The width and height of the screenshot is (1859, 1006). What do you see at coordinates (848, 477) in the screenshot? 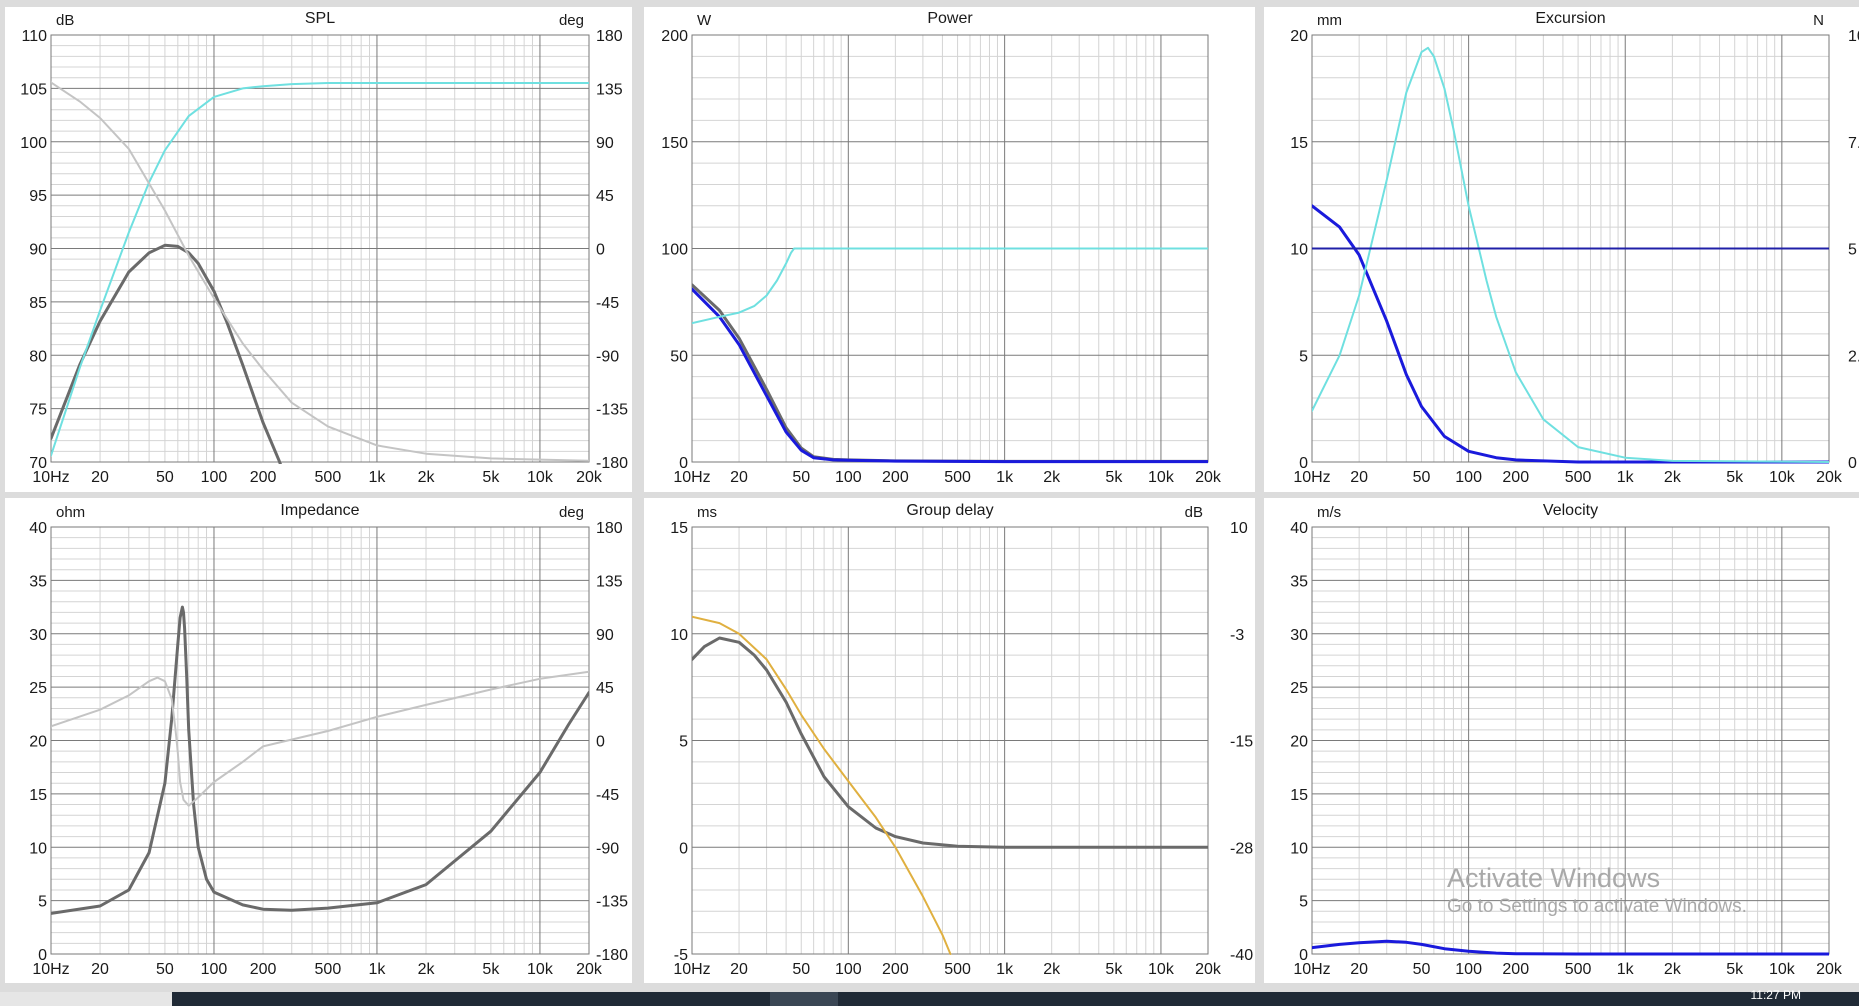
I see `power-x-tick-label: 100` at bounding box center [848, 477].